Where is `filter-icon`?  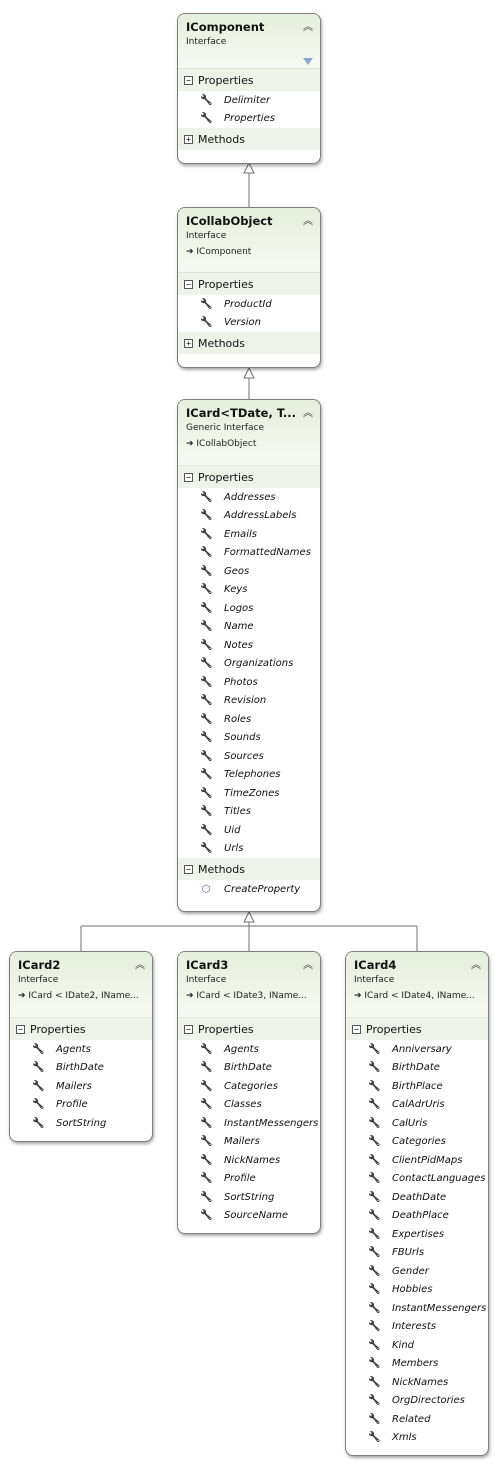 filter-icon is located at coordinates (308, 61).